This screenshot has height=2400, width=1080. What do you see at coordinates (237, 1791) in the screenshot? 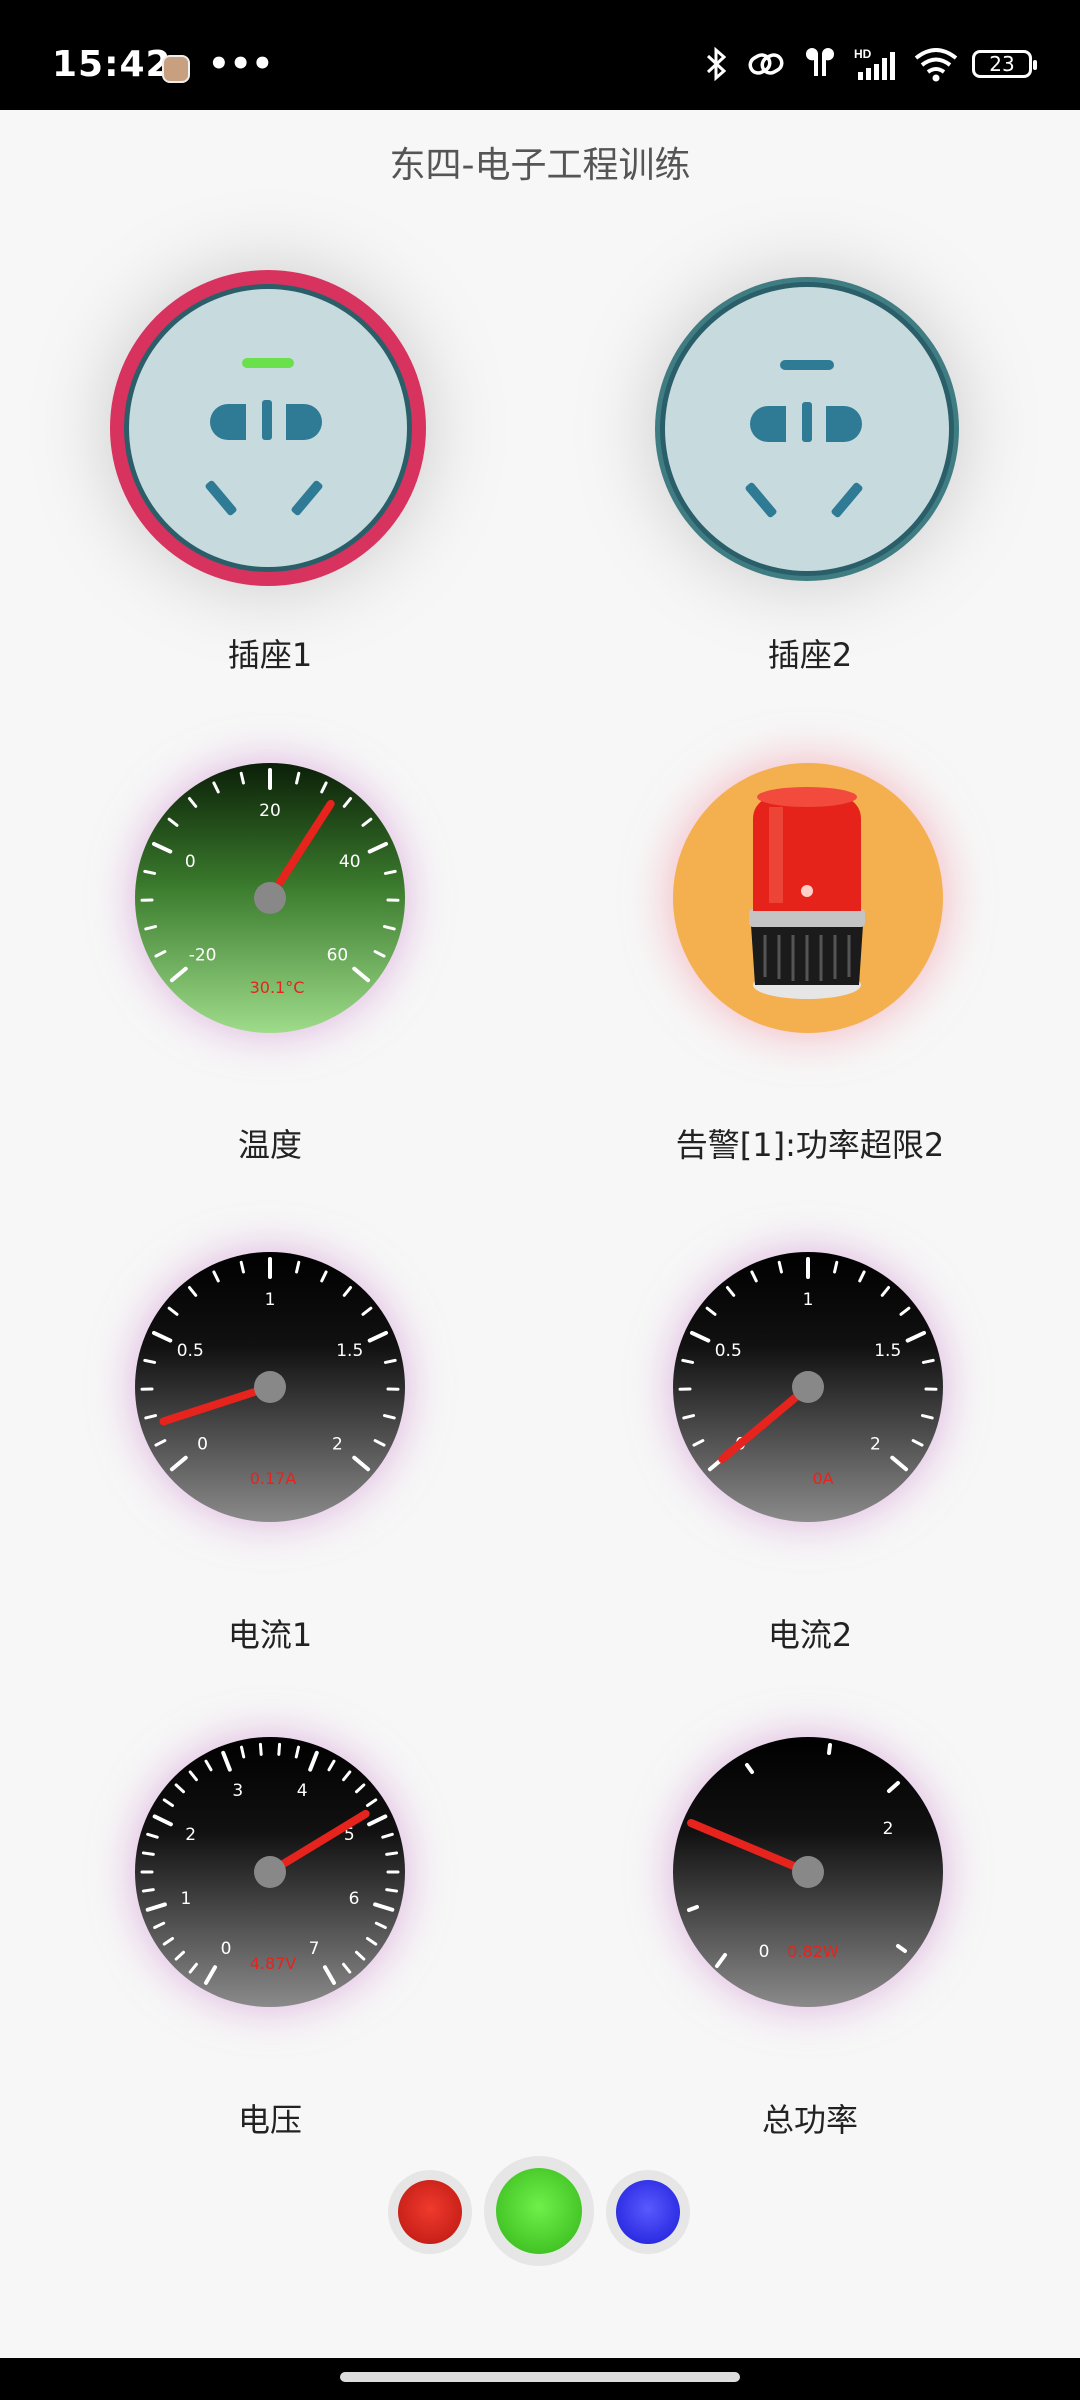
I see `voltage-tick-label: 3` at bounding box center [237, 1791].